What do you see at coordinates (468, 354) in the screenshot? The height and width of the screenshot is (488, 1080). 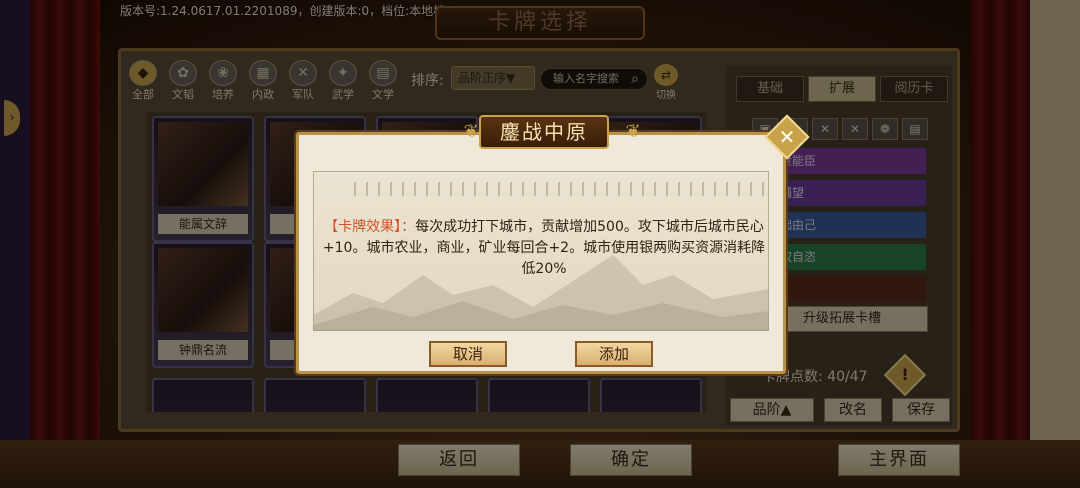 I see `cancel-button: 取消` at bounding box center [468, 354].